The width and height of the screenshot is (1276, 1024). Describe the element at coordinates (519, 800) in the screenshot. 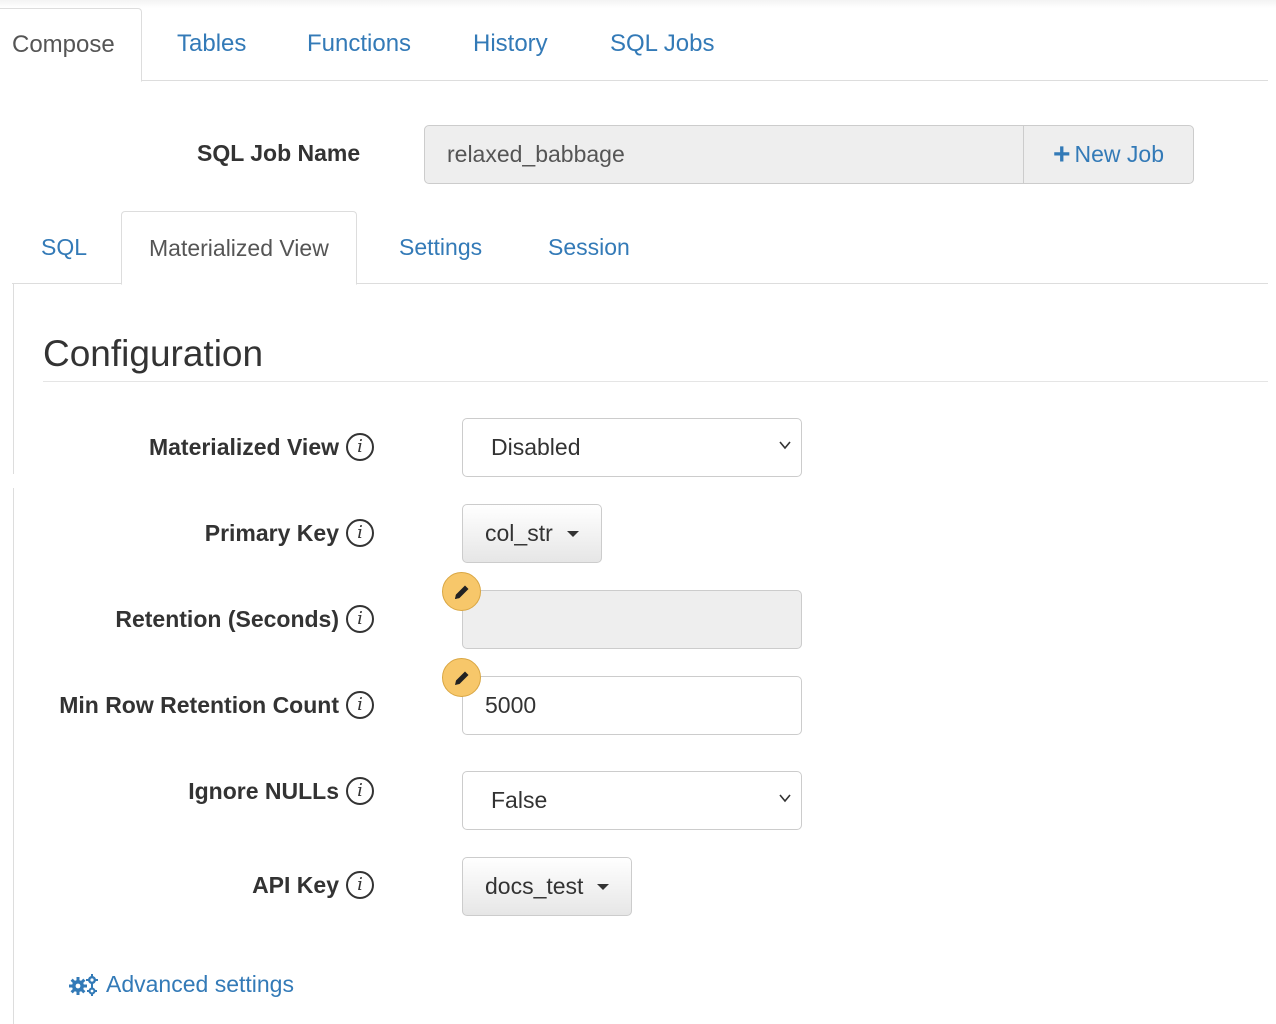

I see `select-value: False` at that location.